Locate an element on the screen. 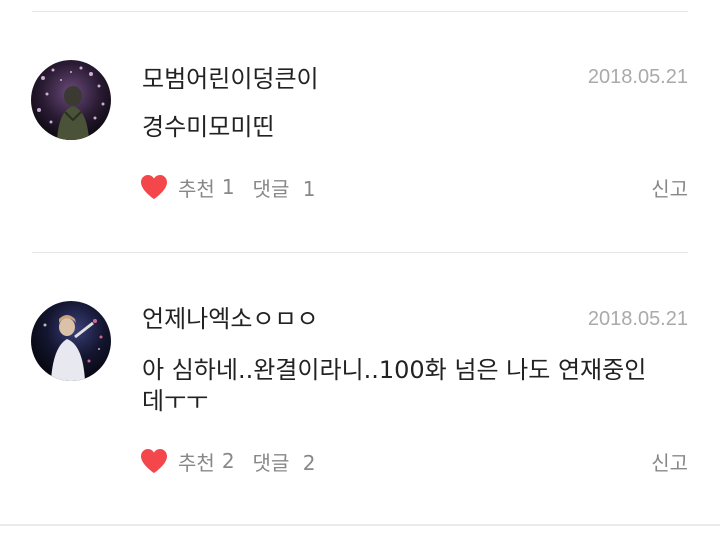 Image resolution: width=720 pixels, height=540 pixels. nickname: 모범어린이덩큰이 is located at coordinates (230, 79).